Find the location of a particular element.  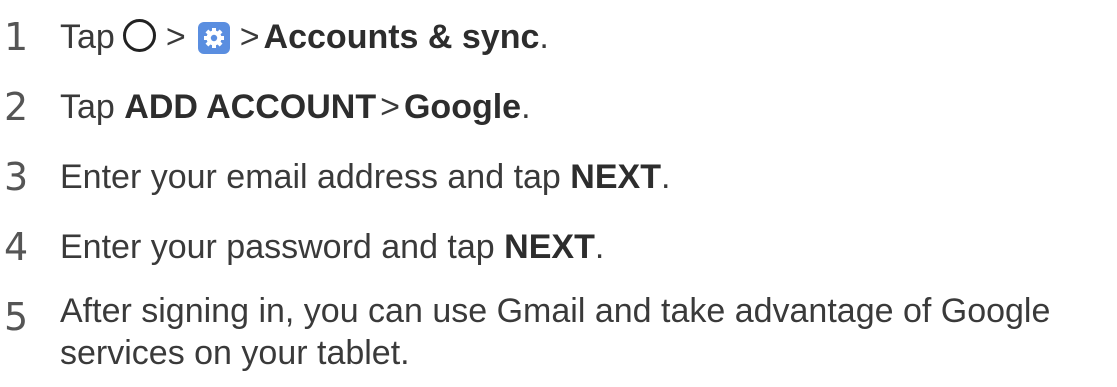

add-account-label: ADD ACCOUNT is located at coordinates (250, 107).